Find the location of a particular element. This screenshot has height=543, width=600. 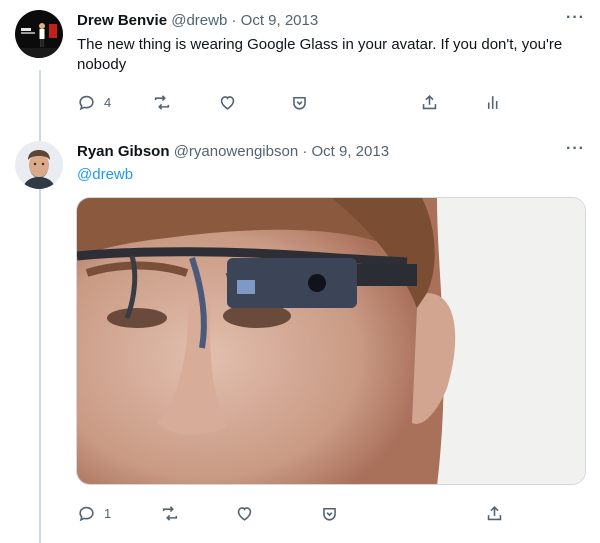

mention-link: @drewb is located at coordinates (105, 174).